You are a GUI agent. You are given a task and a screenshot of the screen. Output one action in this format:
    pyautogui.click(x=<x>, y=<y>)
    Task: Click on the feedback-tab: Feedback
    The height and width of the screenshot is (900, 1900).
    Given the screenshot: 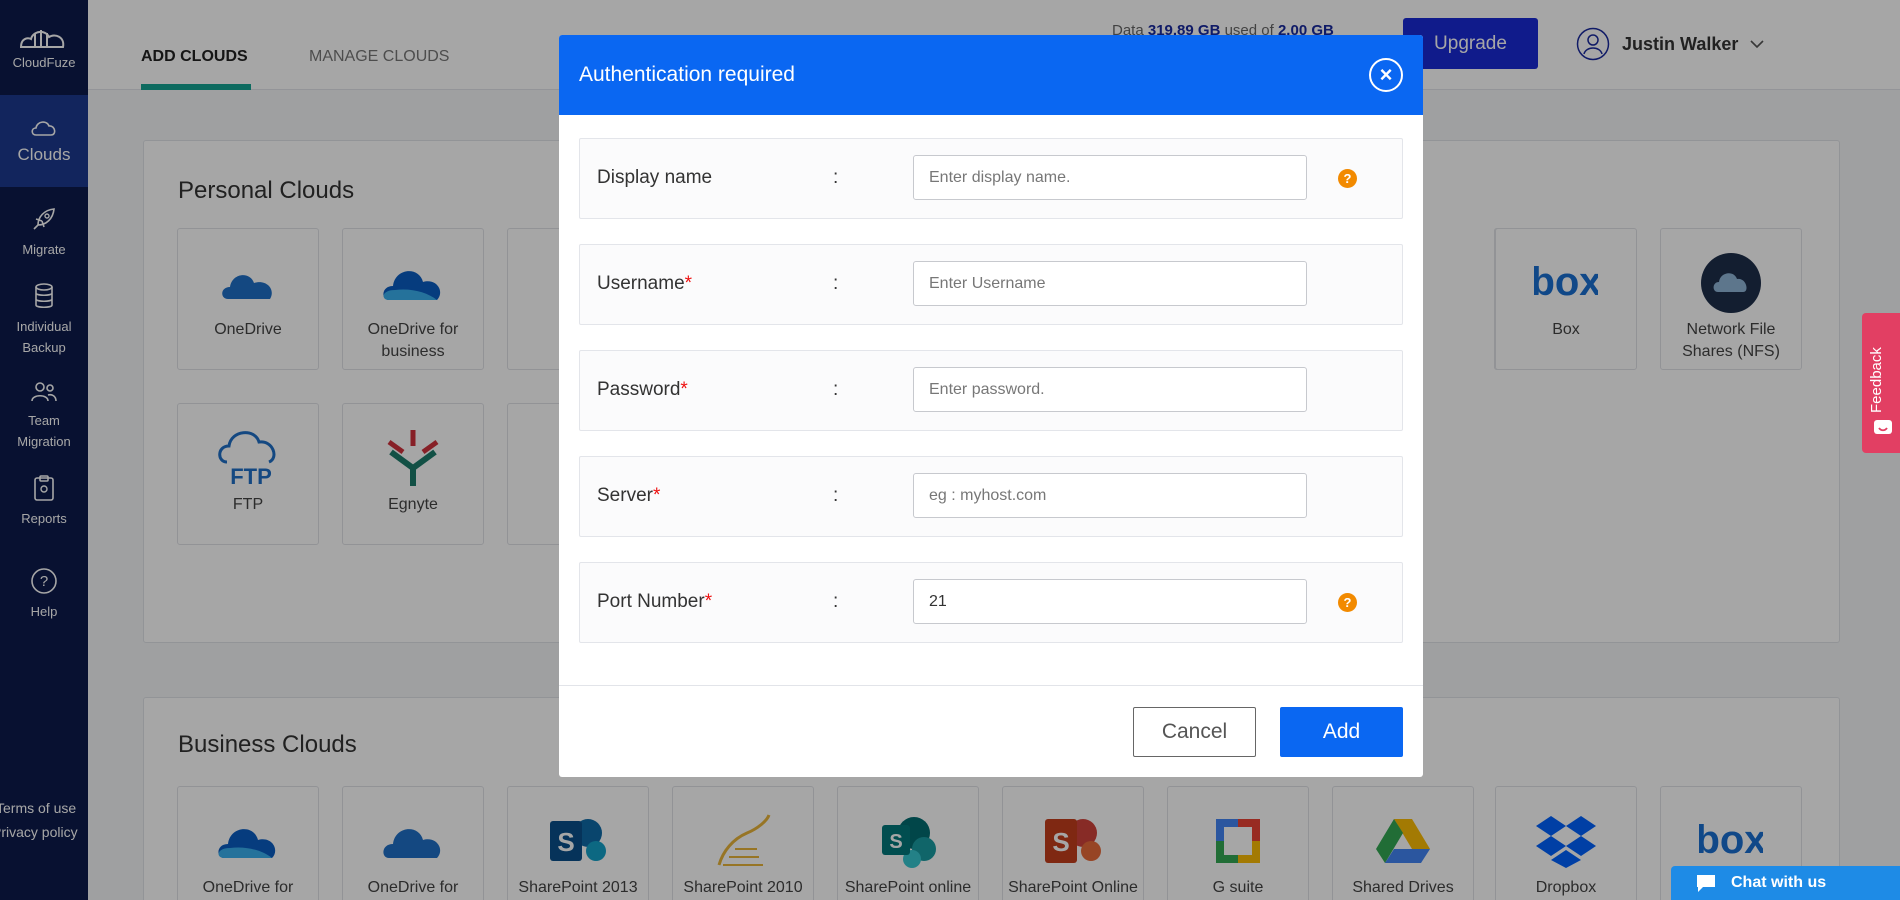 What is the action you would take?
    pyautogui.click(x=1881, y=383)
    